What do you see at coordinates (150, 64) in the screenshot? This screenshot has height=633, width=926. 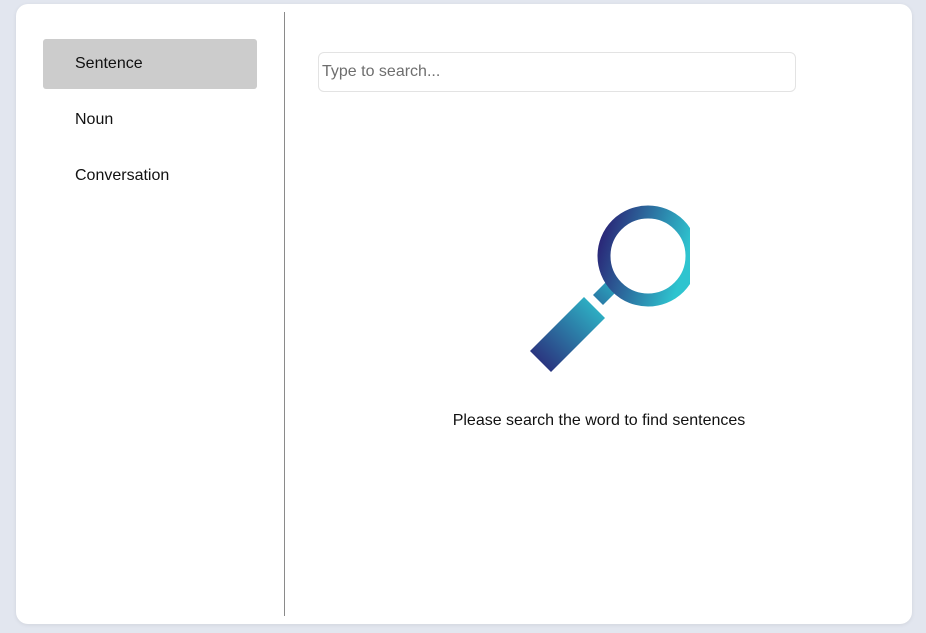 I see `sidebar-item-sentence: Sentence` at bounding box center [150, 64].